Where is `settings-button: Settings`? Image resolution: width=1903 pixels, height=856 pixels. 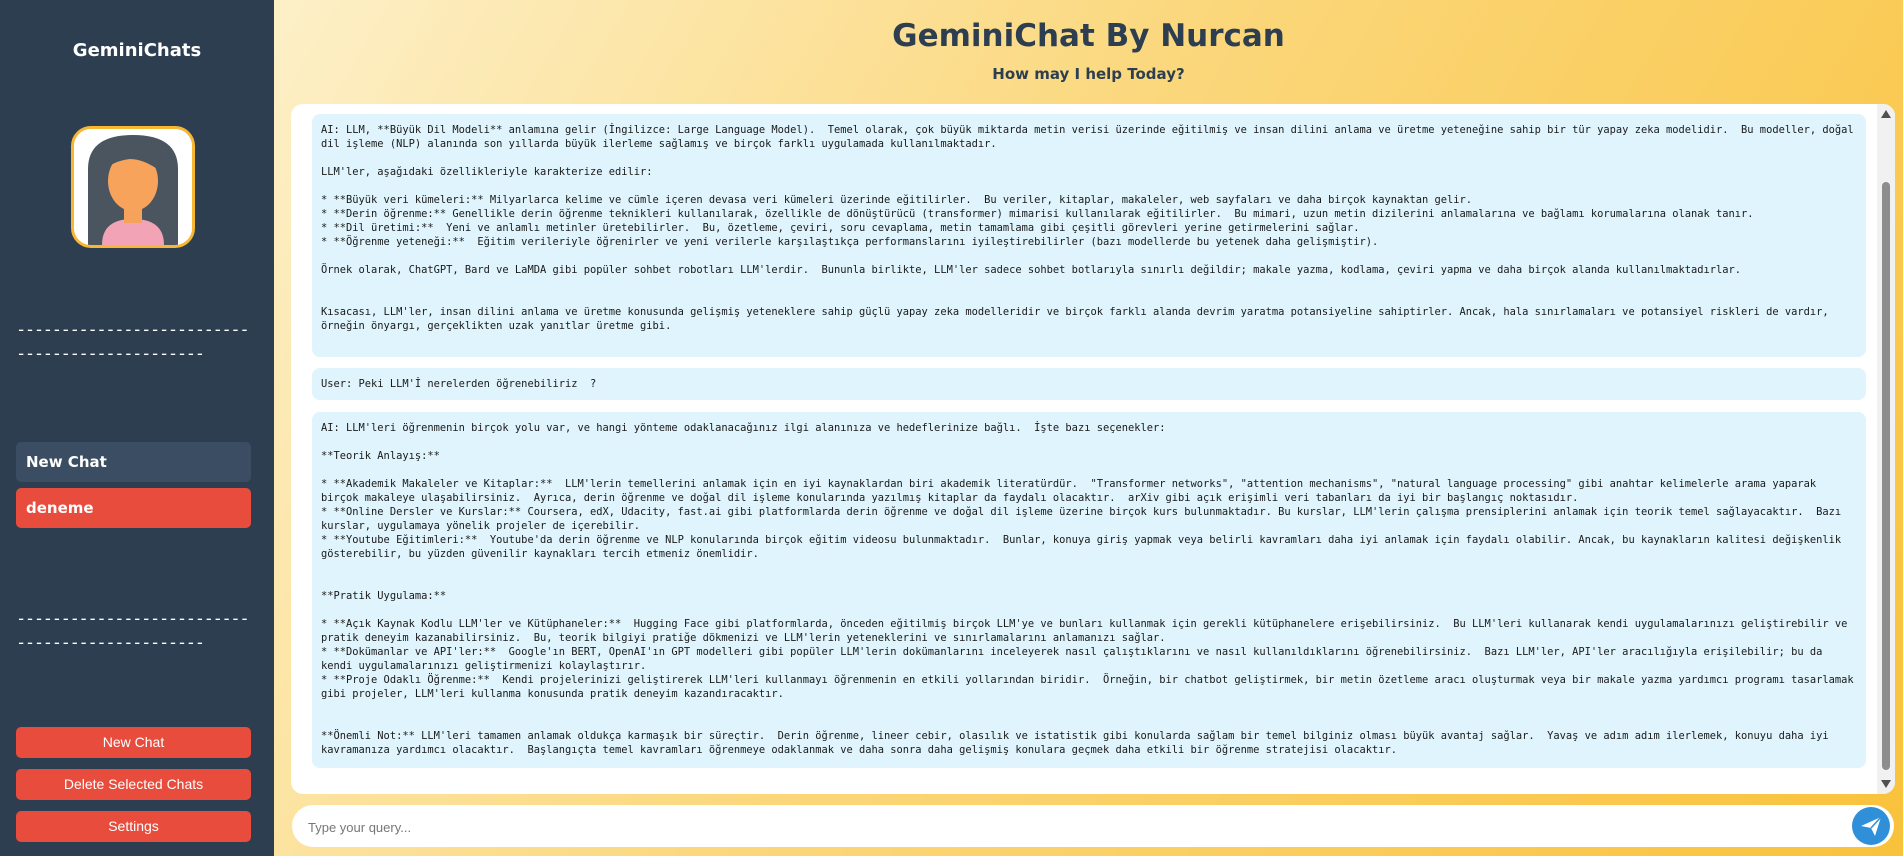
settings-button: Settings is located at coordinates (133, 826).